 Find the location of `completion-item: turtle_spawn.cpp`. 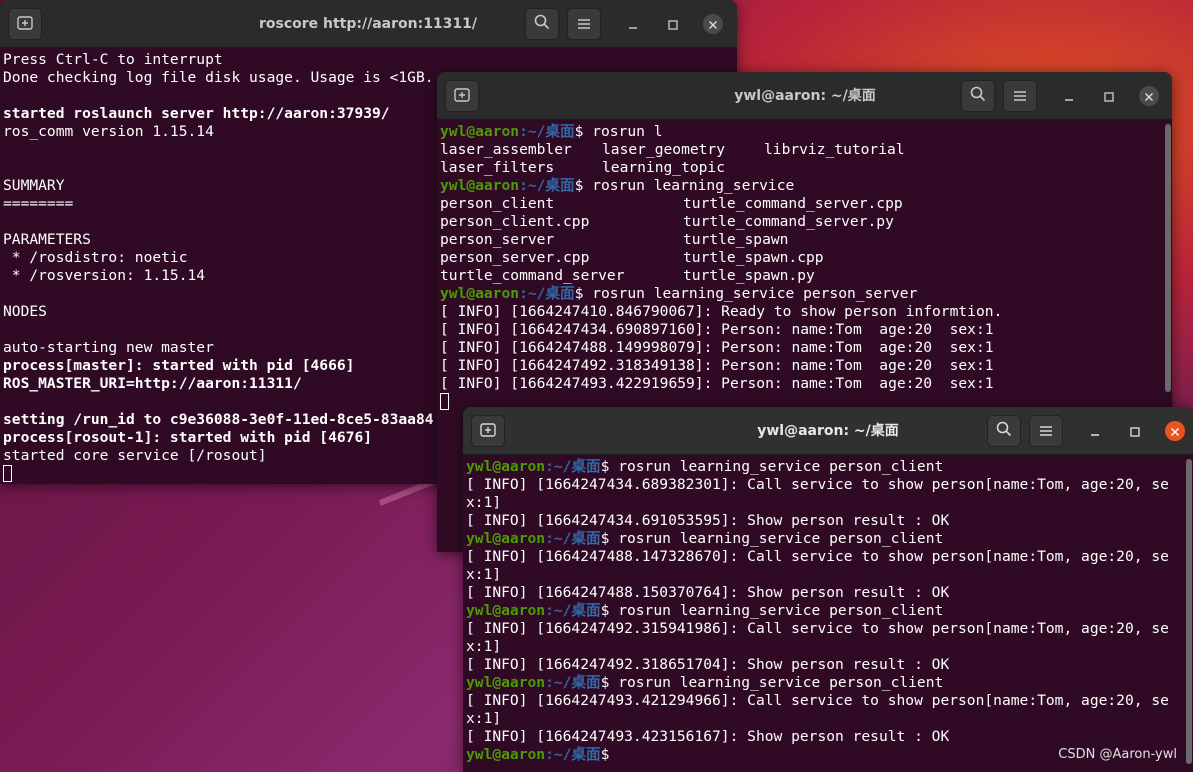

completion-item: turtle_spawn.cpp is located at coordinates (753, 257).